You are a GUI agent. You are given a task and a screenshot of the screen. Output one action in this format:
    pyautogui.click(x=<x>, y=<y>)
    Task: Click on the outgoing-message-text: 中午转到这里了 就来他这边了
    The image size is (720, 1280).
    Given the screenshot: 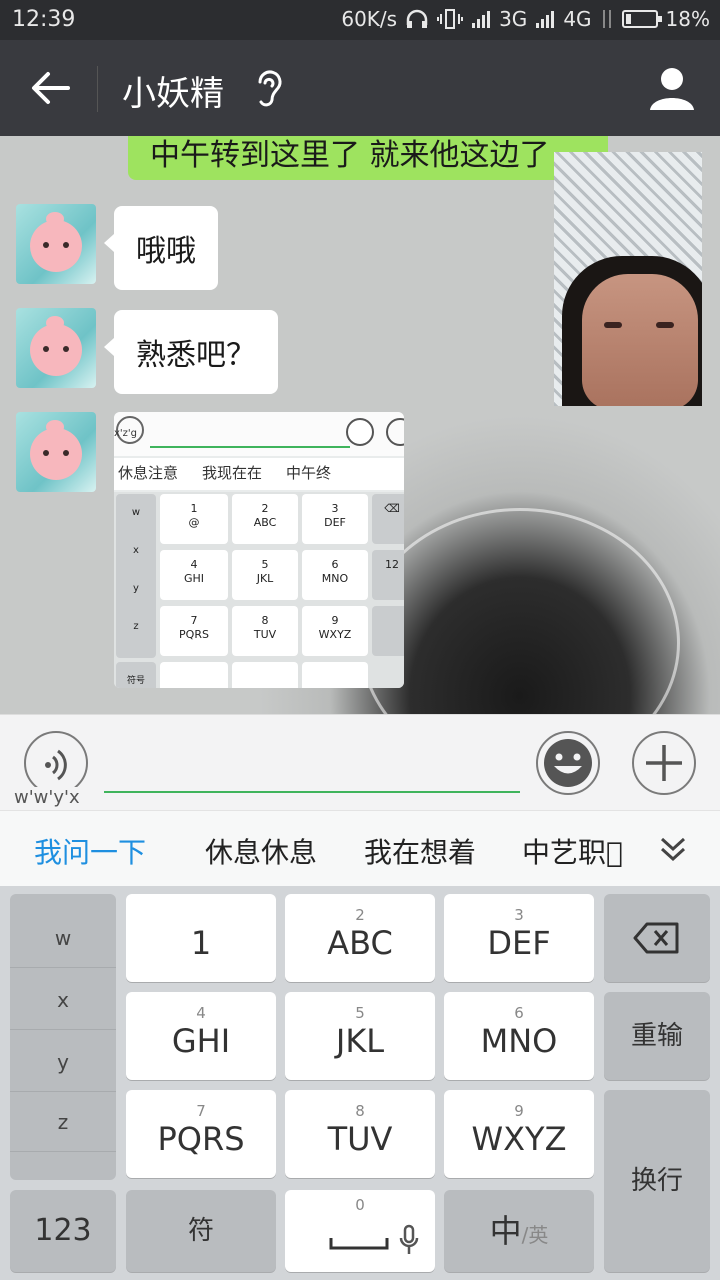 What is the action you would take?
    pyautogui.click(x=350, y=155)
    